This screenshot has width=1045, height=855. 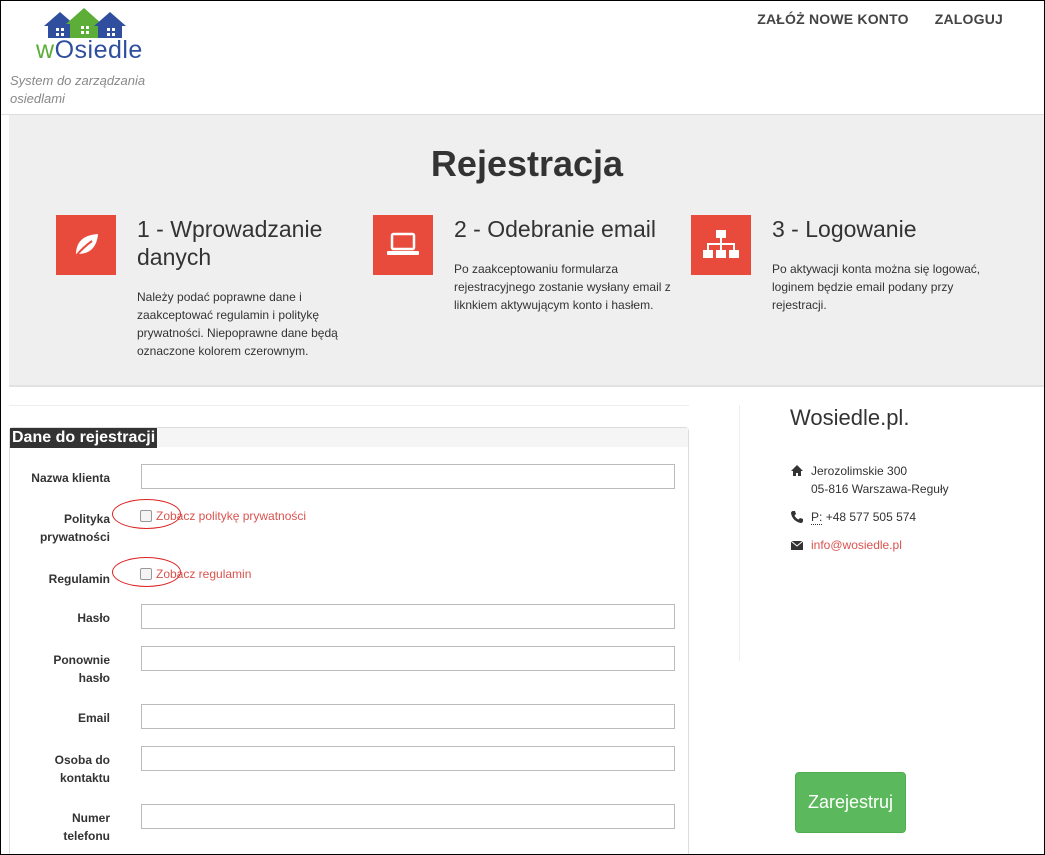 I want to click on houses-logo-icon, so click(x=85, y=23).